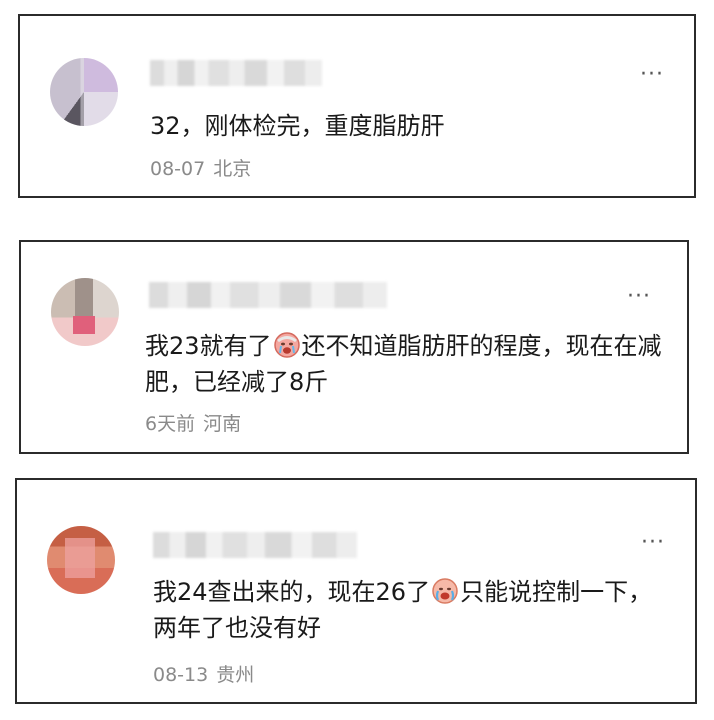 This screenshot has height=720, width=714. I want to click on comment-date: 08-13, so click(181, 675).